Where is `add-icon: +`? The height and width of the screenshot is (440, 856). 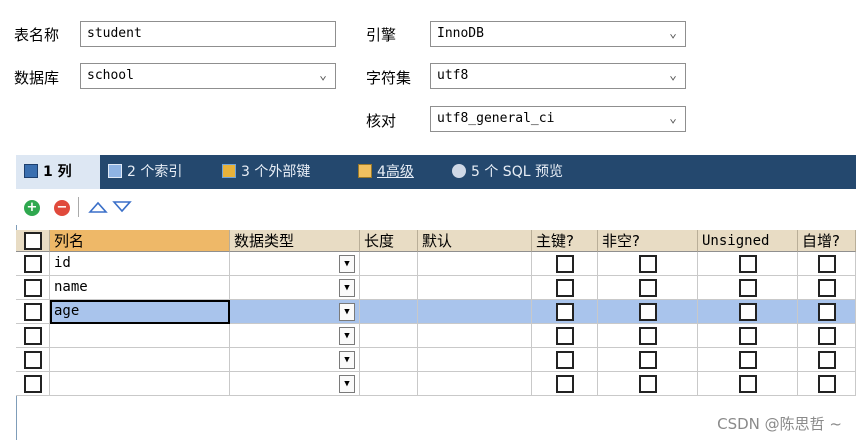
add-icon: + is located at coordinates (32, 208).